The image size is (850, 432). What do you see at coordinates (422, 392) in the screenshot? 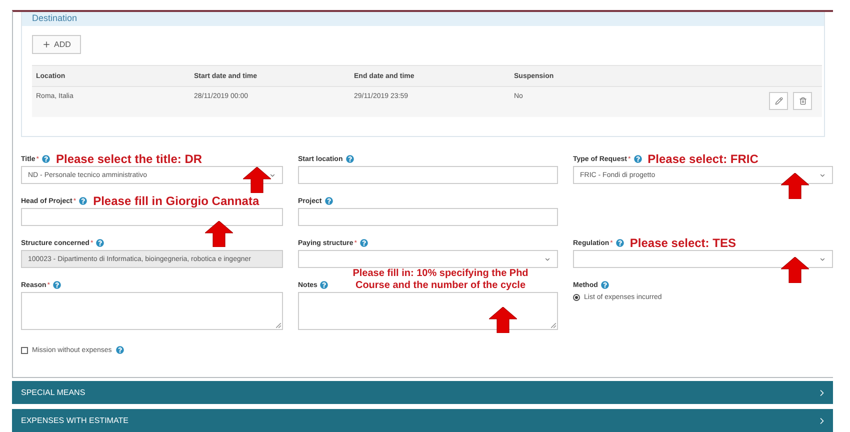
I see `section-header: SPECIAL MEANS` at bounding box center [422, 392].